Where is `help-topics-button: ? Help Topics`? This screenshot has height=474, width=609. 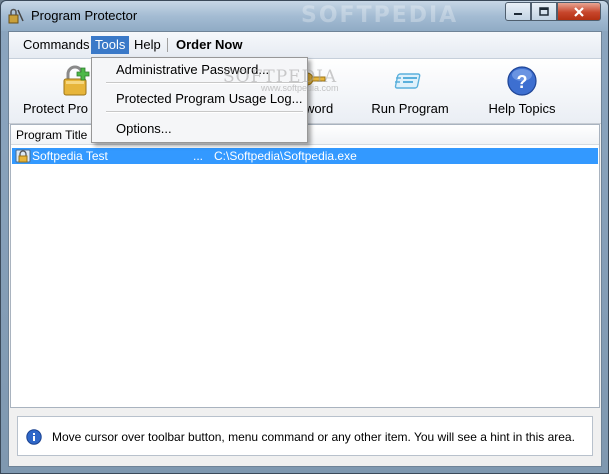
help-topics-button: ? Help Topics is located at coordinates (522, 91).